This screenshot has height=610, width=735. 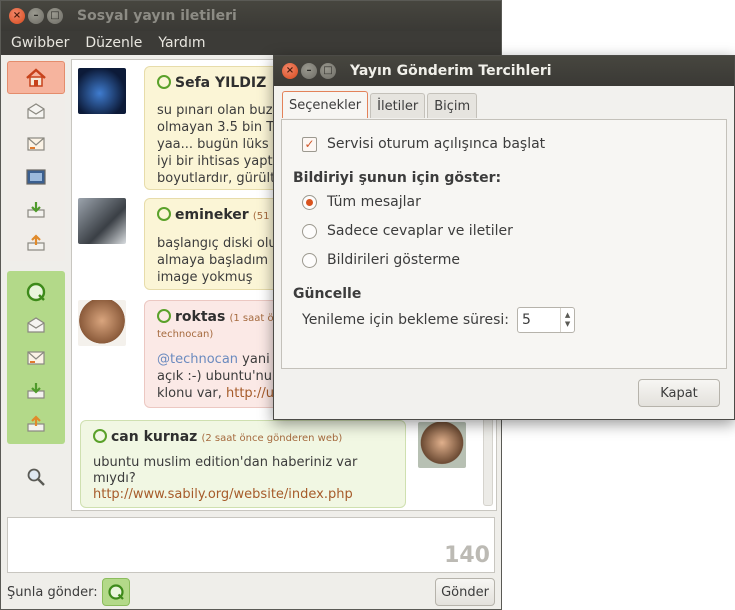 What do you see at coordinates (290, 71) in the screenshot?
I see `dialog-close-icon: ×` at bounding box center [290, 71].